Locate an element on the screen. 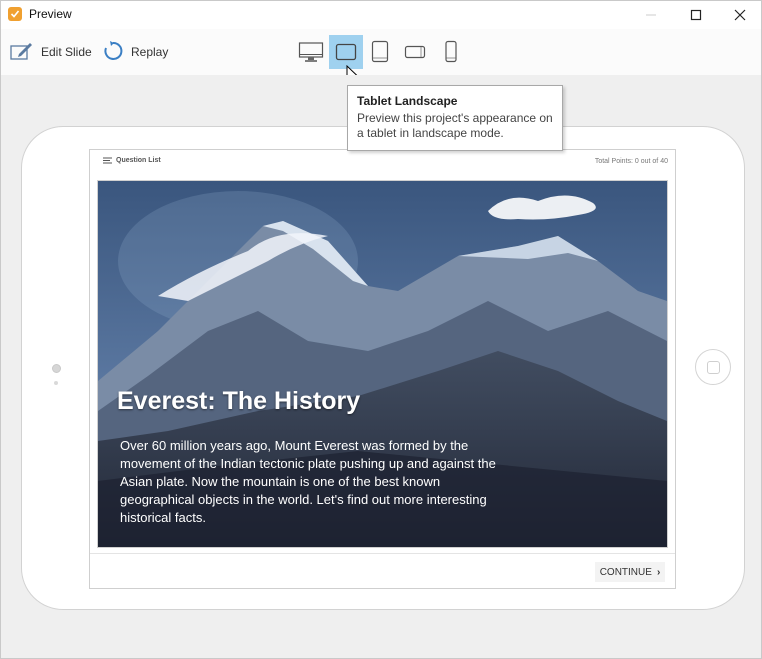 Image resolution: width=762 pixels, height=659 pixels. edit-slide-label: Edit Slide is located at coordinates (66, 52).